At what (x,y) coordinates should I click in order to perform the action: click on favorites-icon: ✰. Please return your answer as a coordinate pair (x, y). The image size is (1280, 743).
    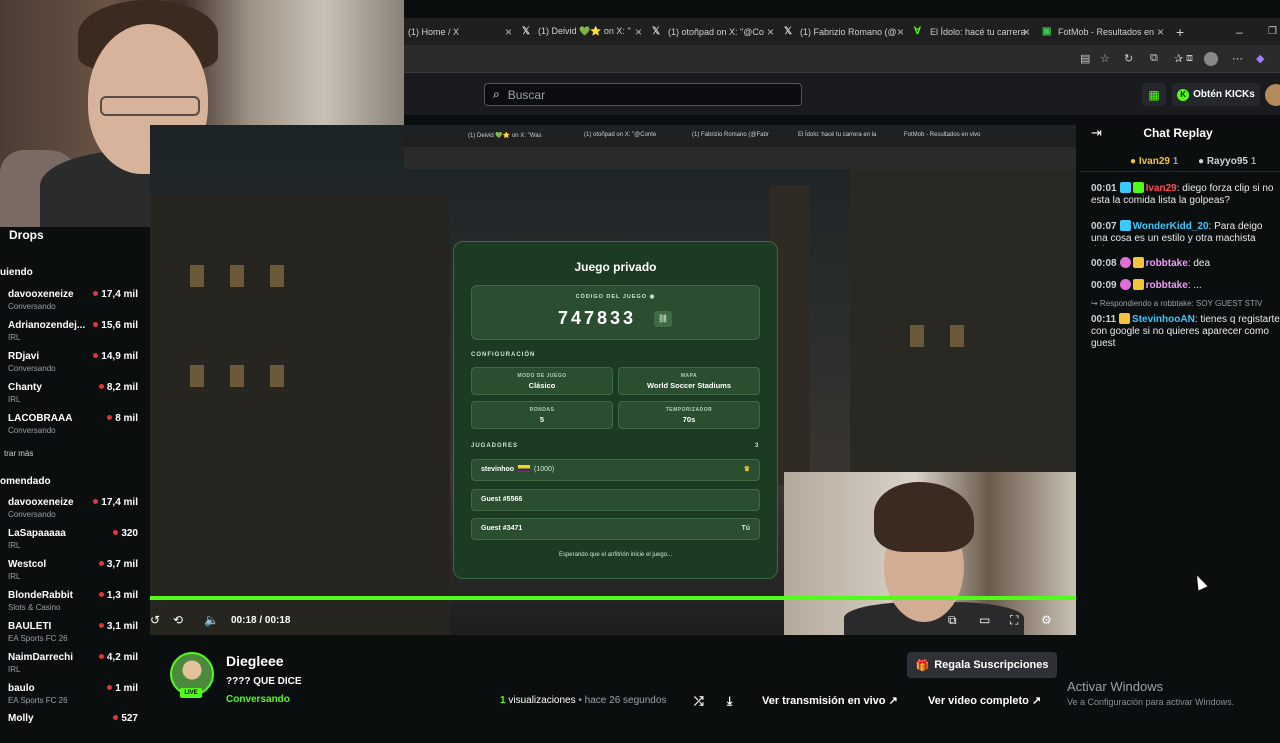
    Looking at the image, I should click on (1178, 58).